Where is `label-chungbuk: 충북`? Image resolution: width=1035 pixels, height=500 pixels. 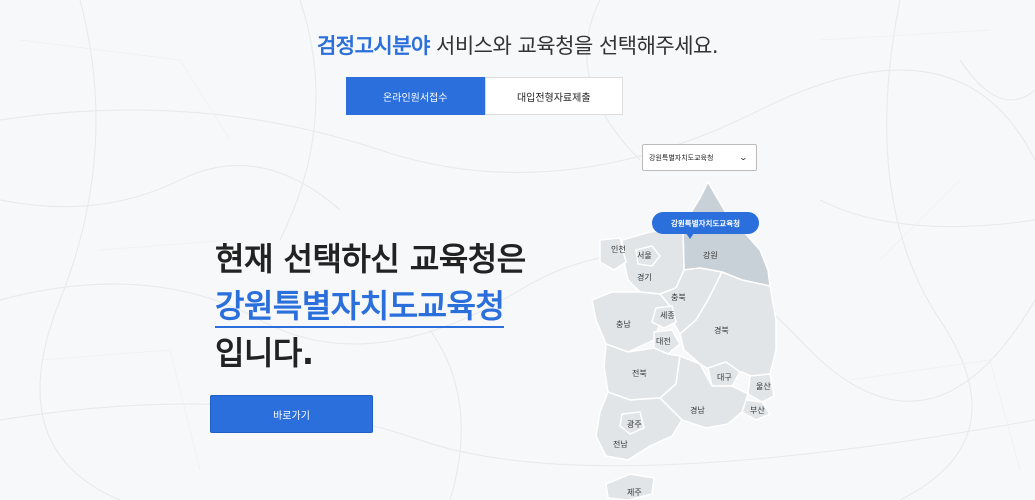 label-chungbuk: 충북 is located at coordinates (678, 297).